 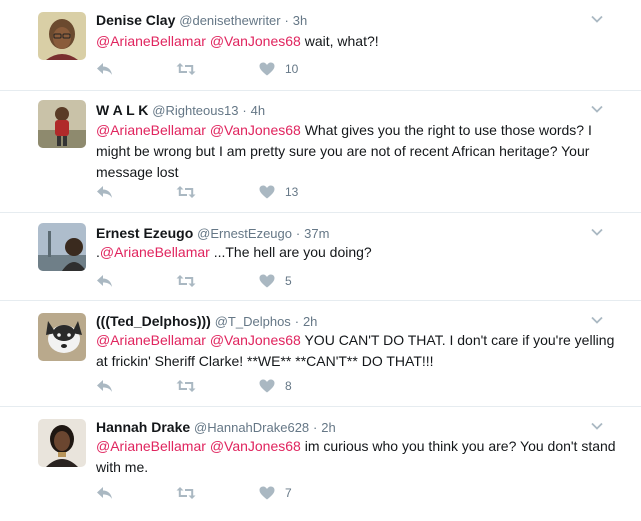 I want to click on display-name: (((Ted_Delphos))), so click(x=153, y=321).